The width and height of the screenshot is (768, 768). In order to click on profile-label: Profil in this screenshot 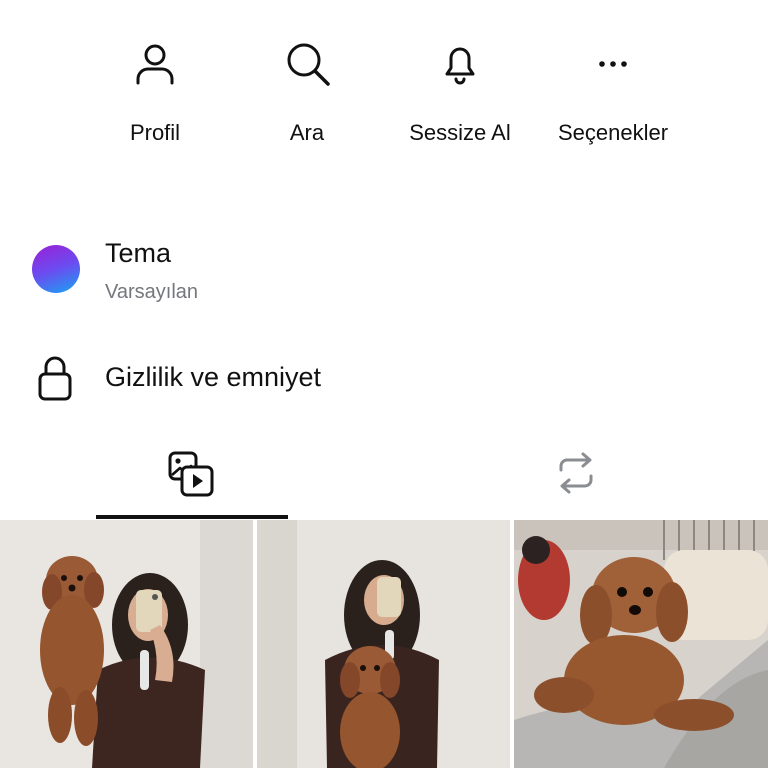, I will do `click(155, 132)`.